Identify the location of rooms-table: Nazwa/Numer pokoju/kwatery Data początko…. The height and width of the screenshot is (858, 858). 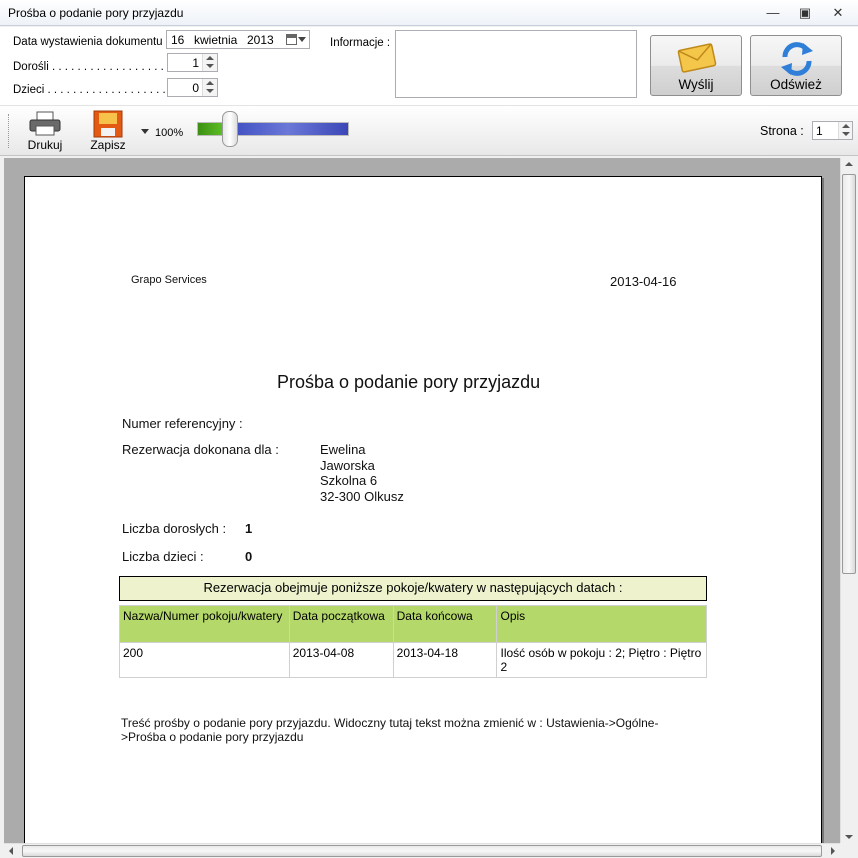
(413, 641).